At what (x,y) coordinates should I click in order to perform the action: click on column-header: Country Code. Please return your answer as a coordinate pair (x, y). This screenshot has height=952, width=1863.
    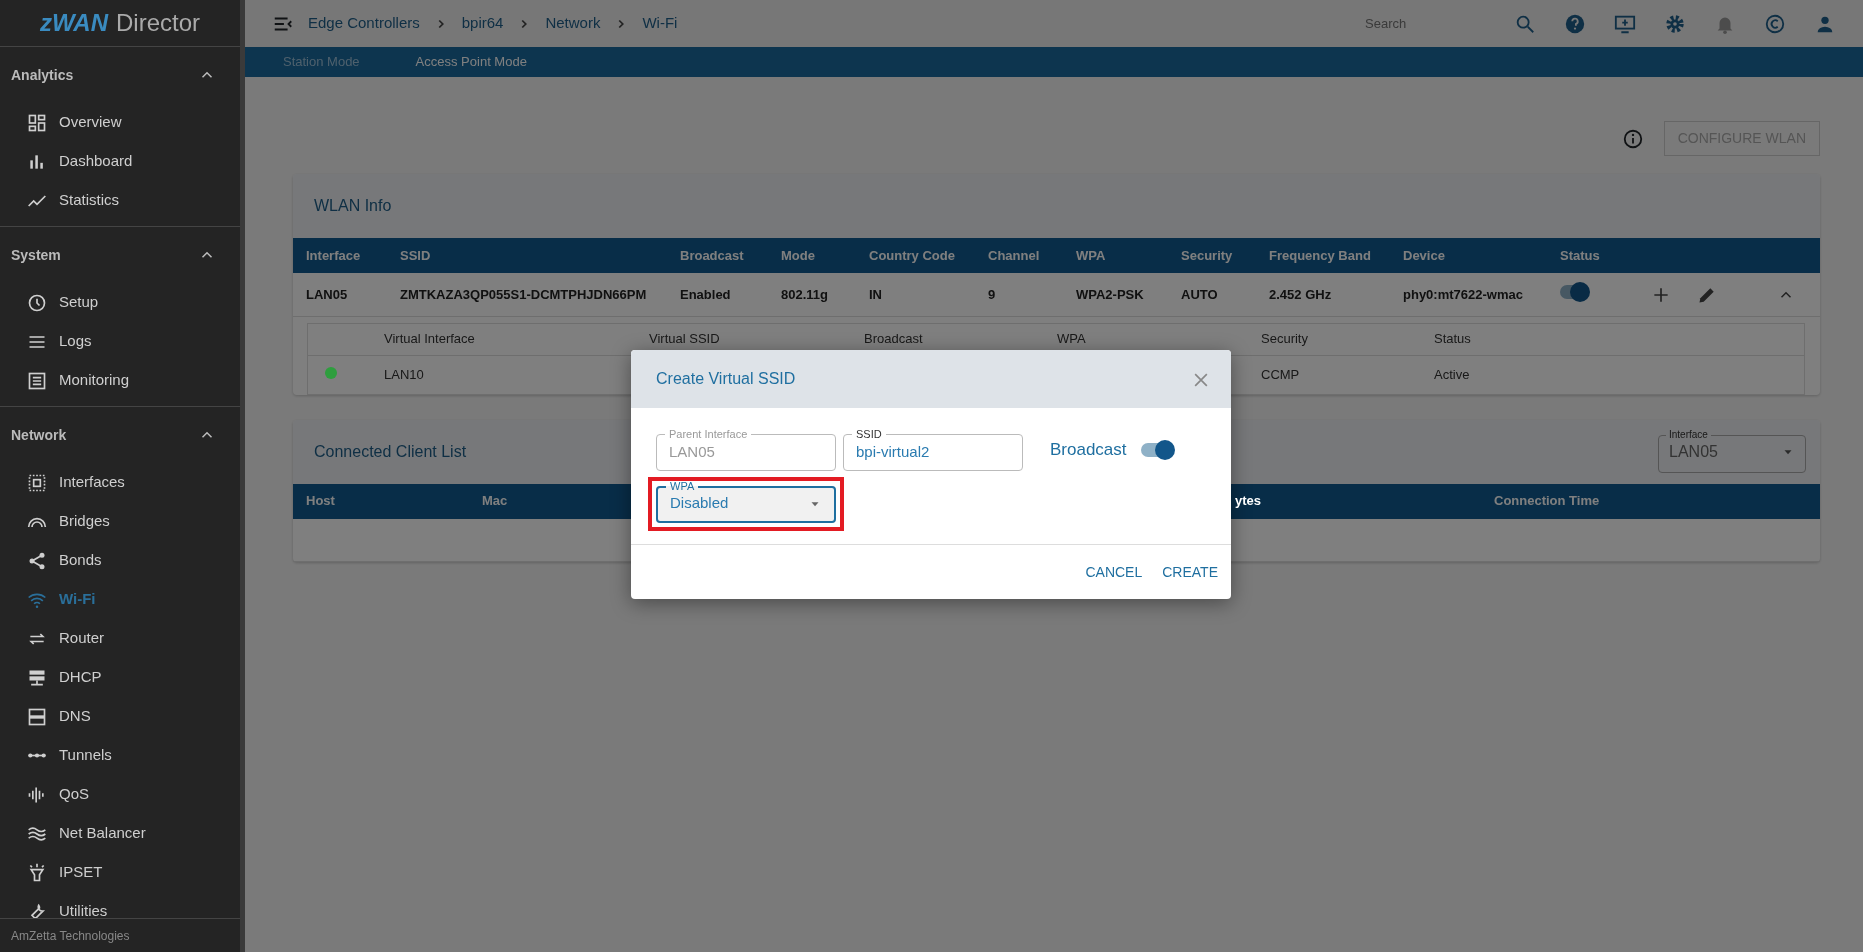
    Looking at the image, I should click on (915, 255).